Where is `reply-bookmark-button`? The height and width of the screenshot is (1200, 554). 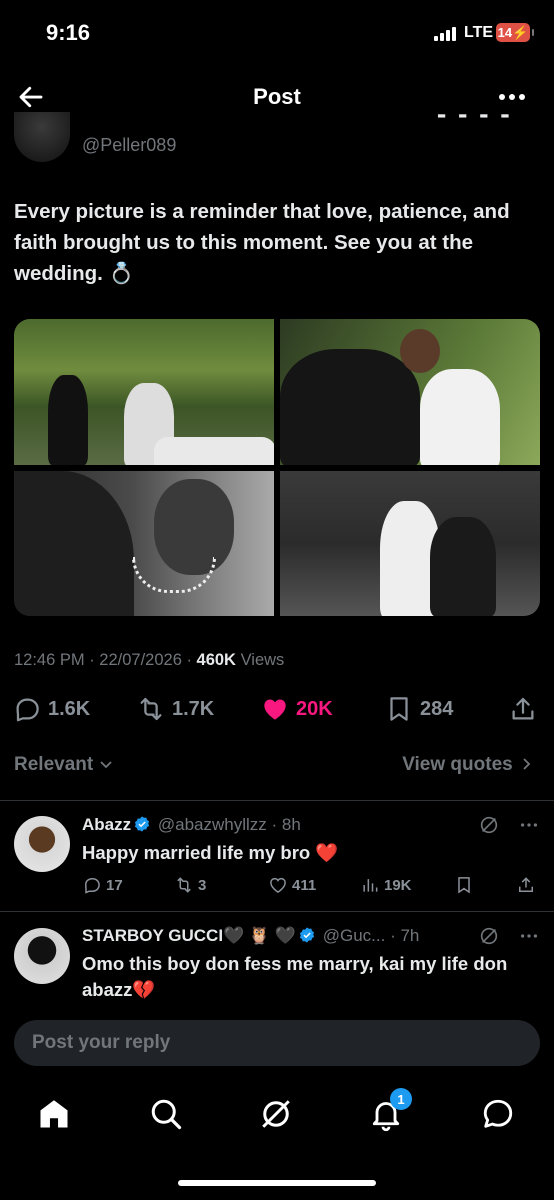 reply-bookmark-button is located at coordinates (464, 885).